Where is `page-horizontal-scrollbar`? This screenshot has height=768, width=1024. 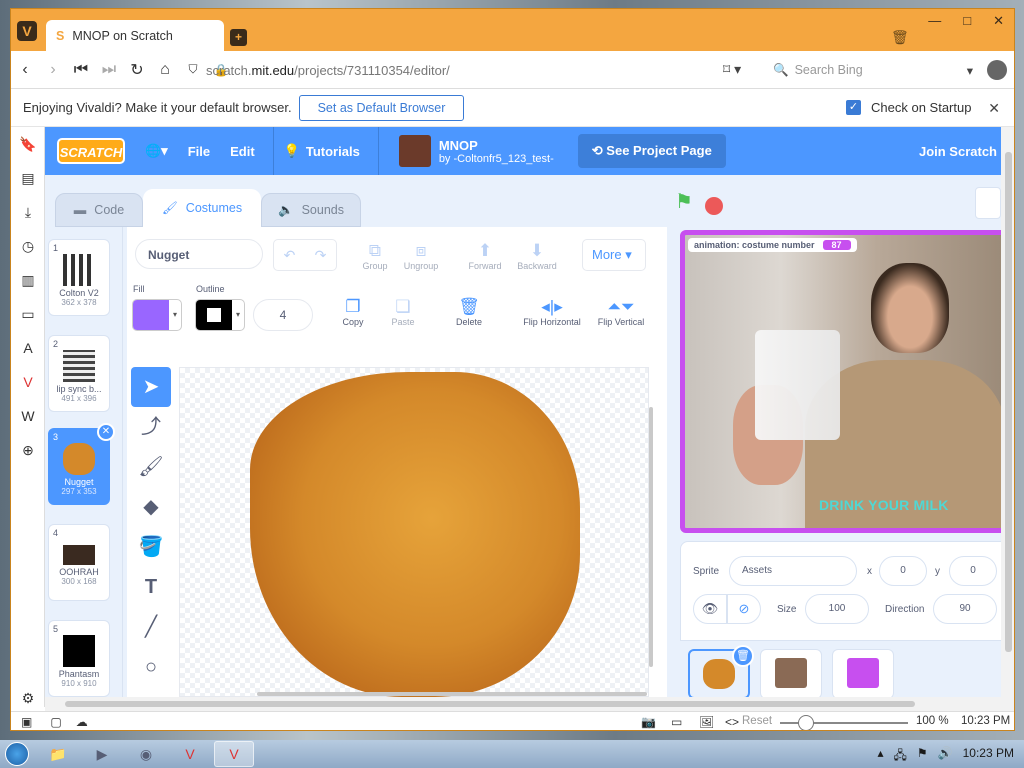 page-horizontal-scrollbar is located at coordinates (529, 704).